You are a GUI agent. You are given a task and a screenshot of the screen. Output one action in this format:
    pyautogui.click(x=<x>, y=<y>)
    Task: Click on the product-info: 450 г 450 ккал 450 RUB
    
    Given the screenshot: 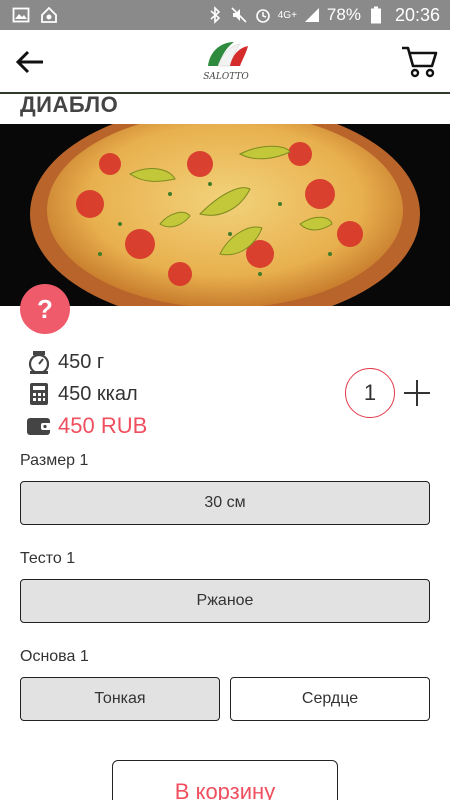 What is the action you would take?
    pyautogui.click(x=86, y=394)
    